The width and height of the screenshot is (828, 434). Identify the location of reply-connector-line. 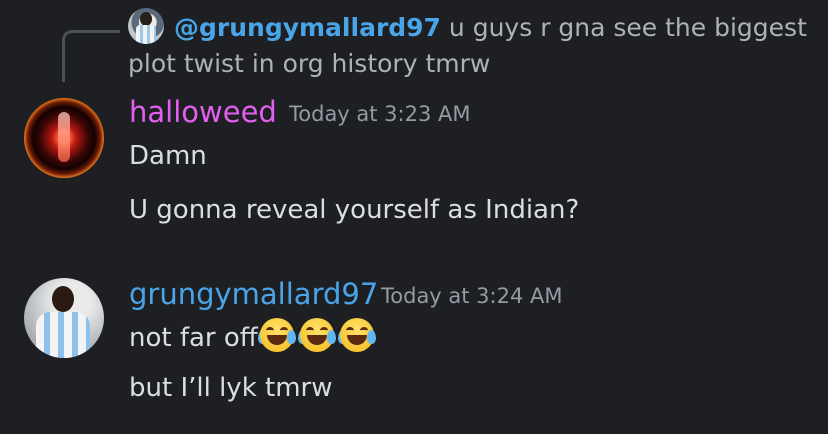
(91, 56).